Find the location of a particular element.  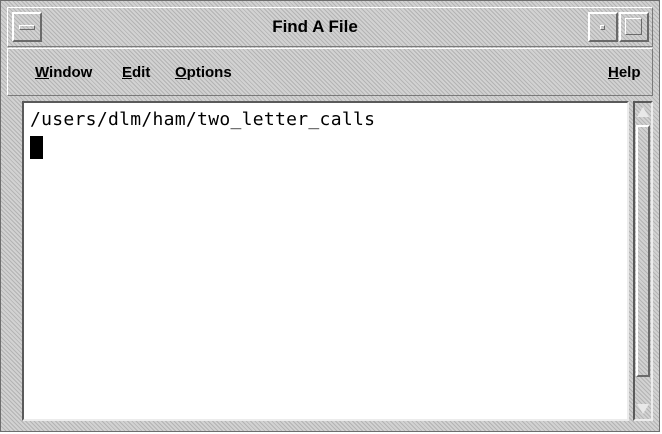

menu-edit: Edit is located at coordinates (136, 72).